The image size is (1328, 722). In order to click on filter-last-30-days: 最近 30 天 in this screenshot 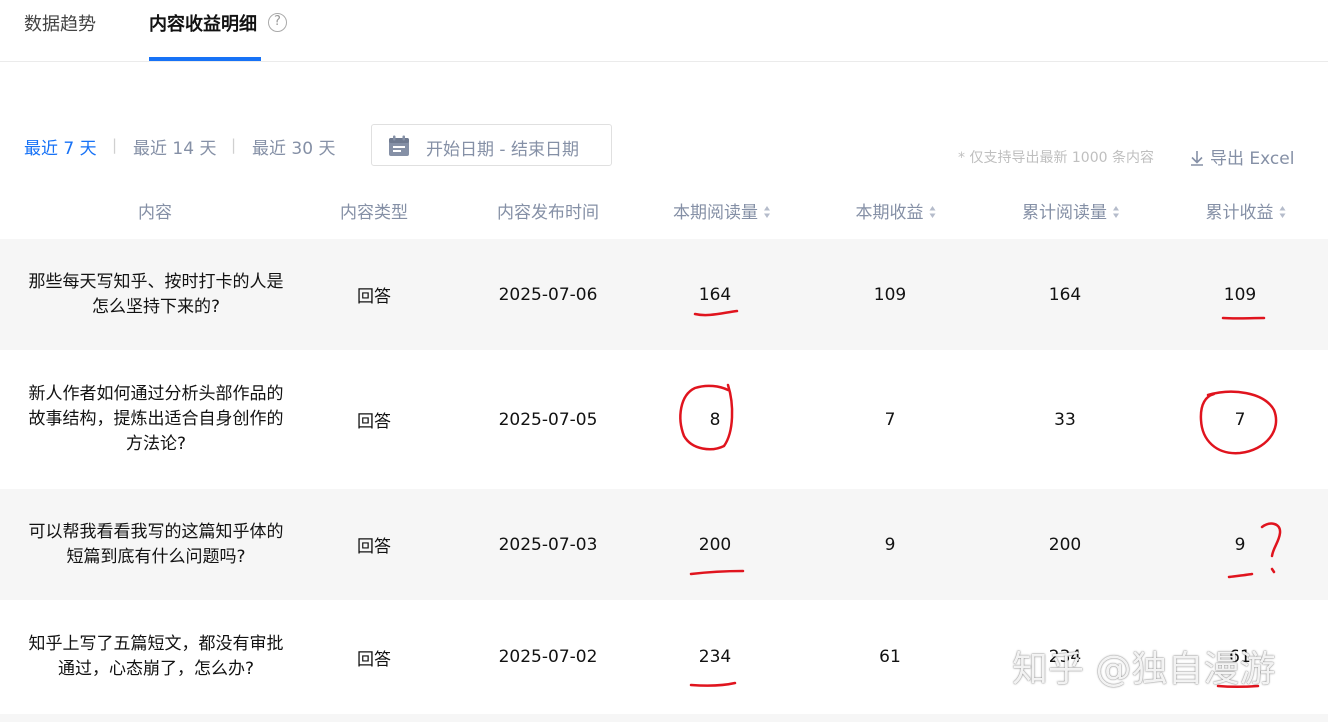, I will do `click(293, 146)`.